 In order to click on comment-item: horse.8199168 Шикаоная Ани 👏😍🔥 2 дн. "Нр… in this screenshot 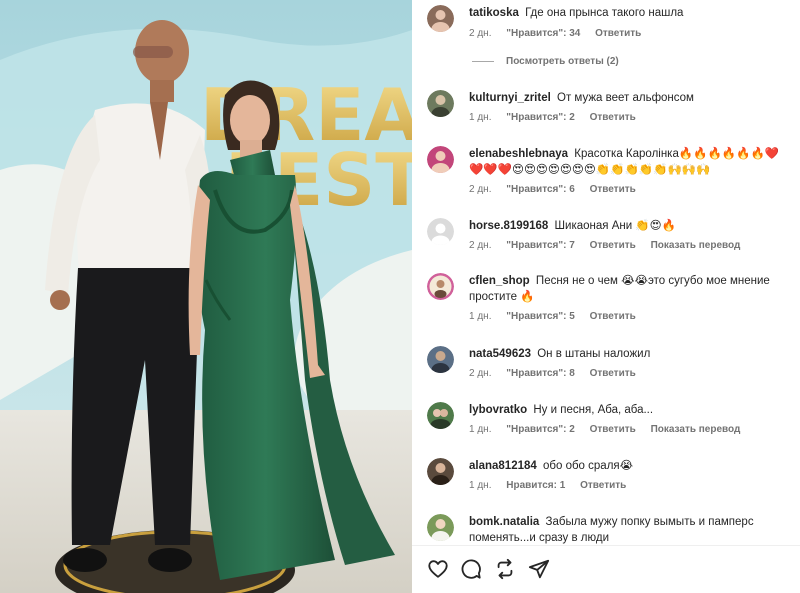, I will do `click(606, 236)`.